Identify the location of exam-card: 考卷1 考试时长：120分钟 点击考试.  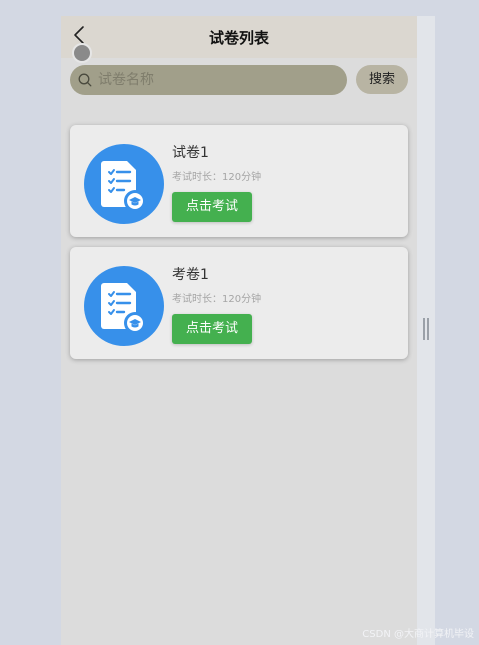
(239, 303).